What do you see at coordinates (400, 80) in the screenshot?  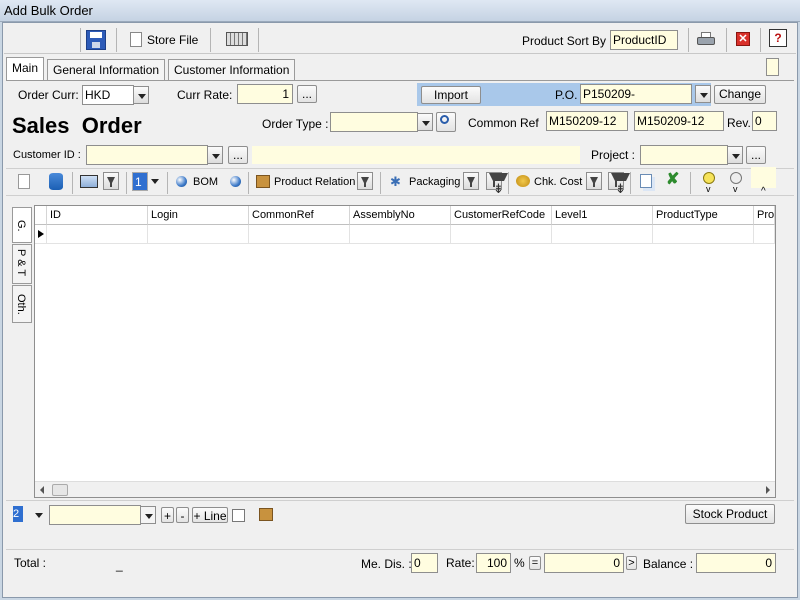 I see `tab-divider` at bounding box center [400, 80].